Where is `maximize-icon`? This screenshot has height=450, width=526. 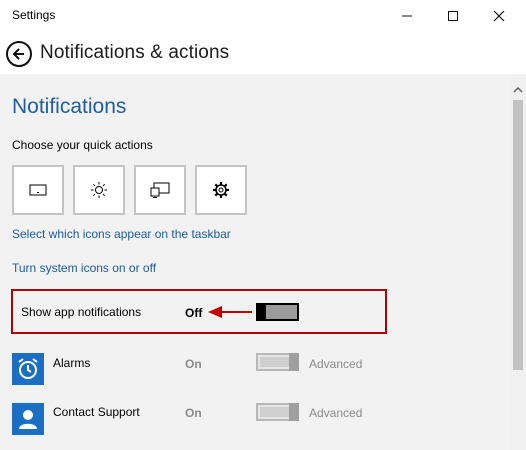
maximize-icon is located at coordinates (453, 16).